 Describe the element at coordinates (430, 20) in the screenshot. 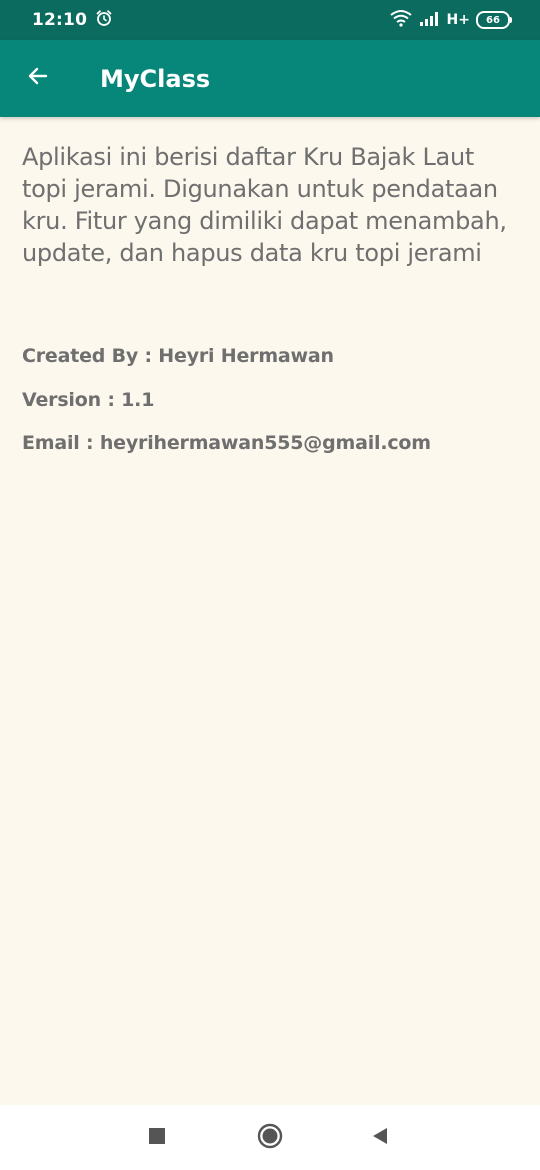

I see `signal-icon` at that location.